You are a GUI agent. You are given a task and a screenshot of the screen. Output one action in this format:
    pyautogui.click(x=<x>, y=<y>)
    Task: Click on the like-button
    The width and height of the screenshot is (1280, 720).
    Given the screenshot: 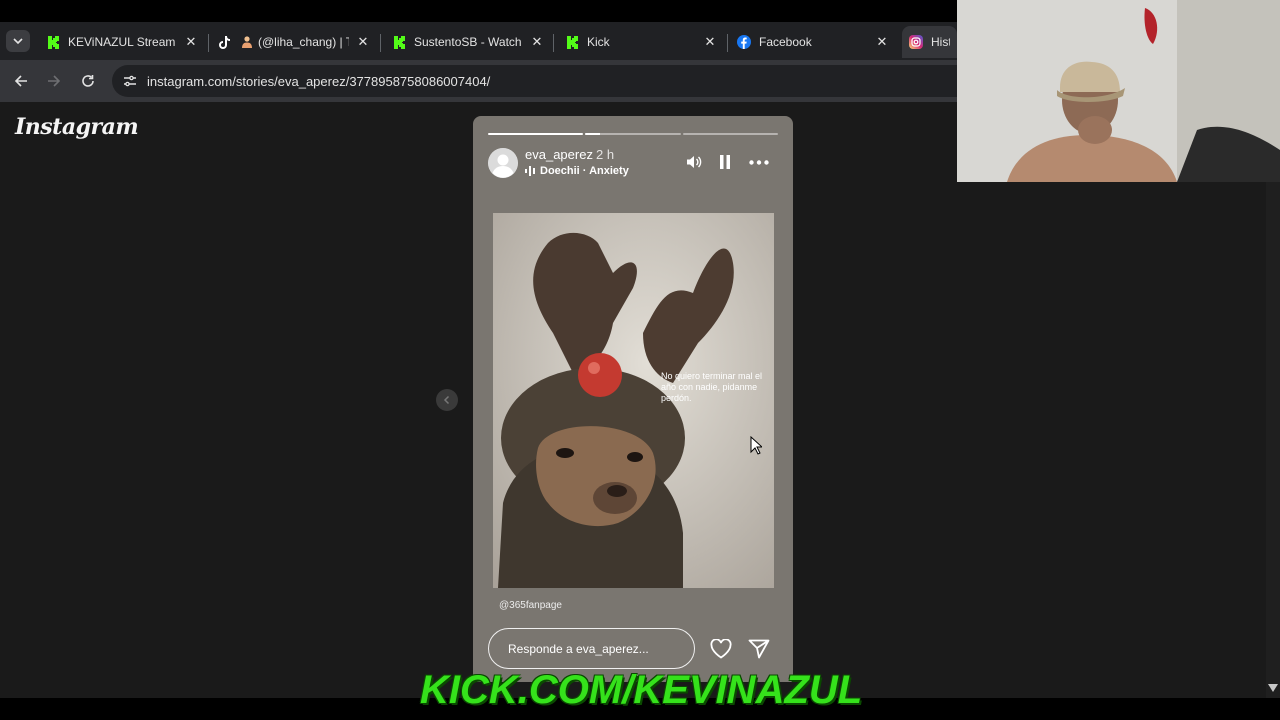 What is the action you would take?
    pyautogui.click(x=721, y=649)
    